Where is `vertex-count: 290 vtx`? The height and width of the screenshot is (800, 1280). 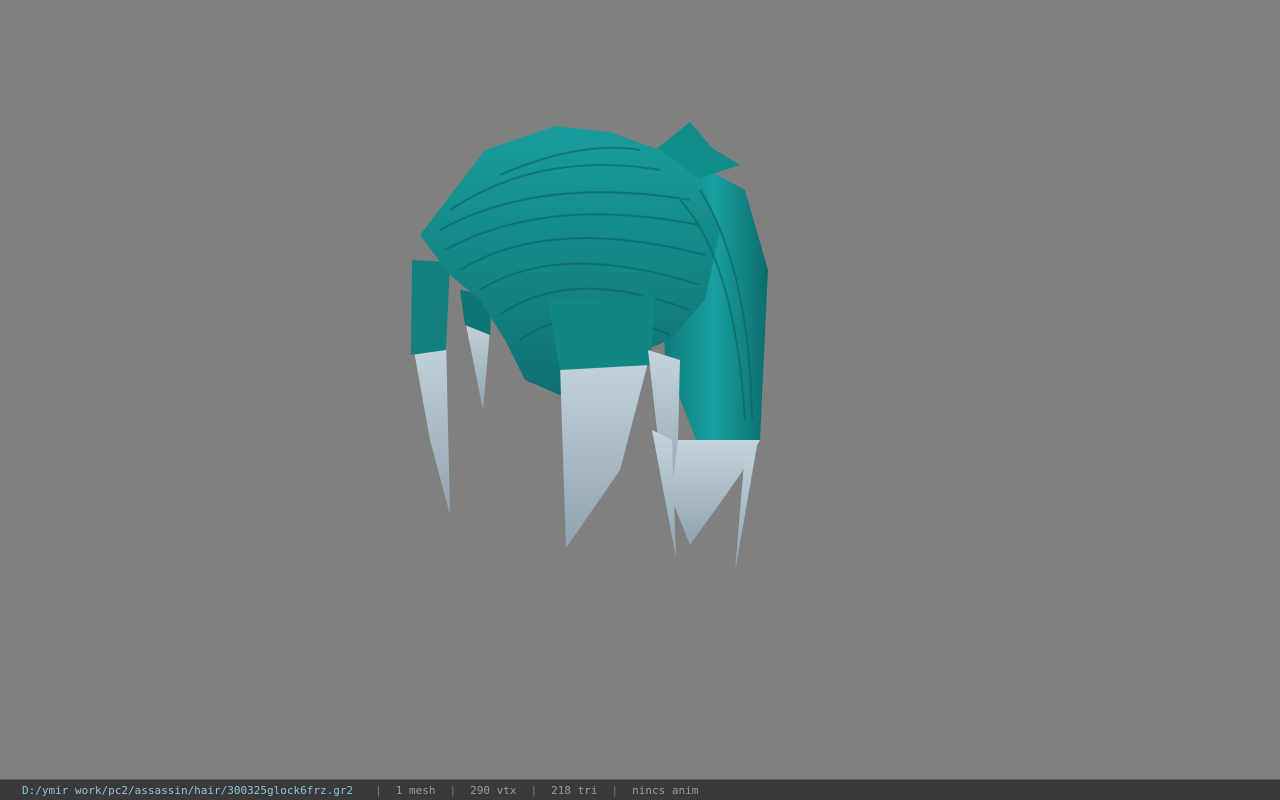 vertex-count: 290 vtx is located at coordinates (493, 790).